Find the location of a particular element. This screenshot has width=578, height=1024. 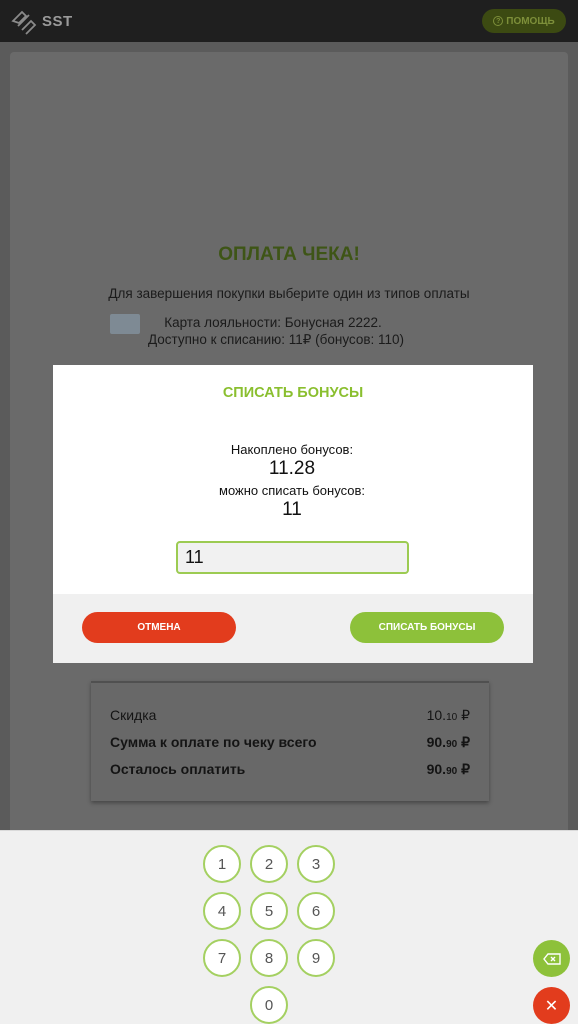

question-icon: ? is located at coordinates (498, 21).